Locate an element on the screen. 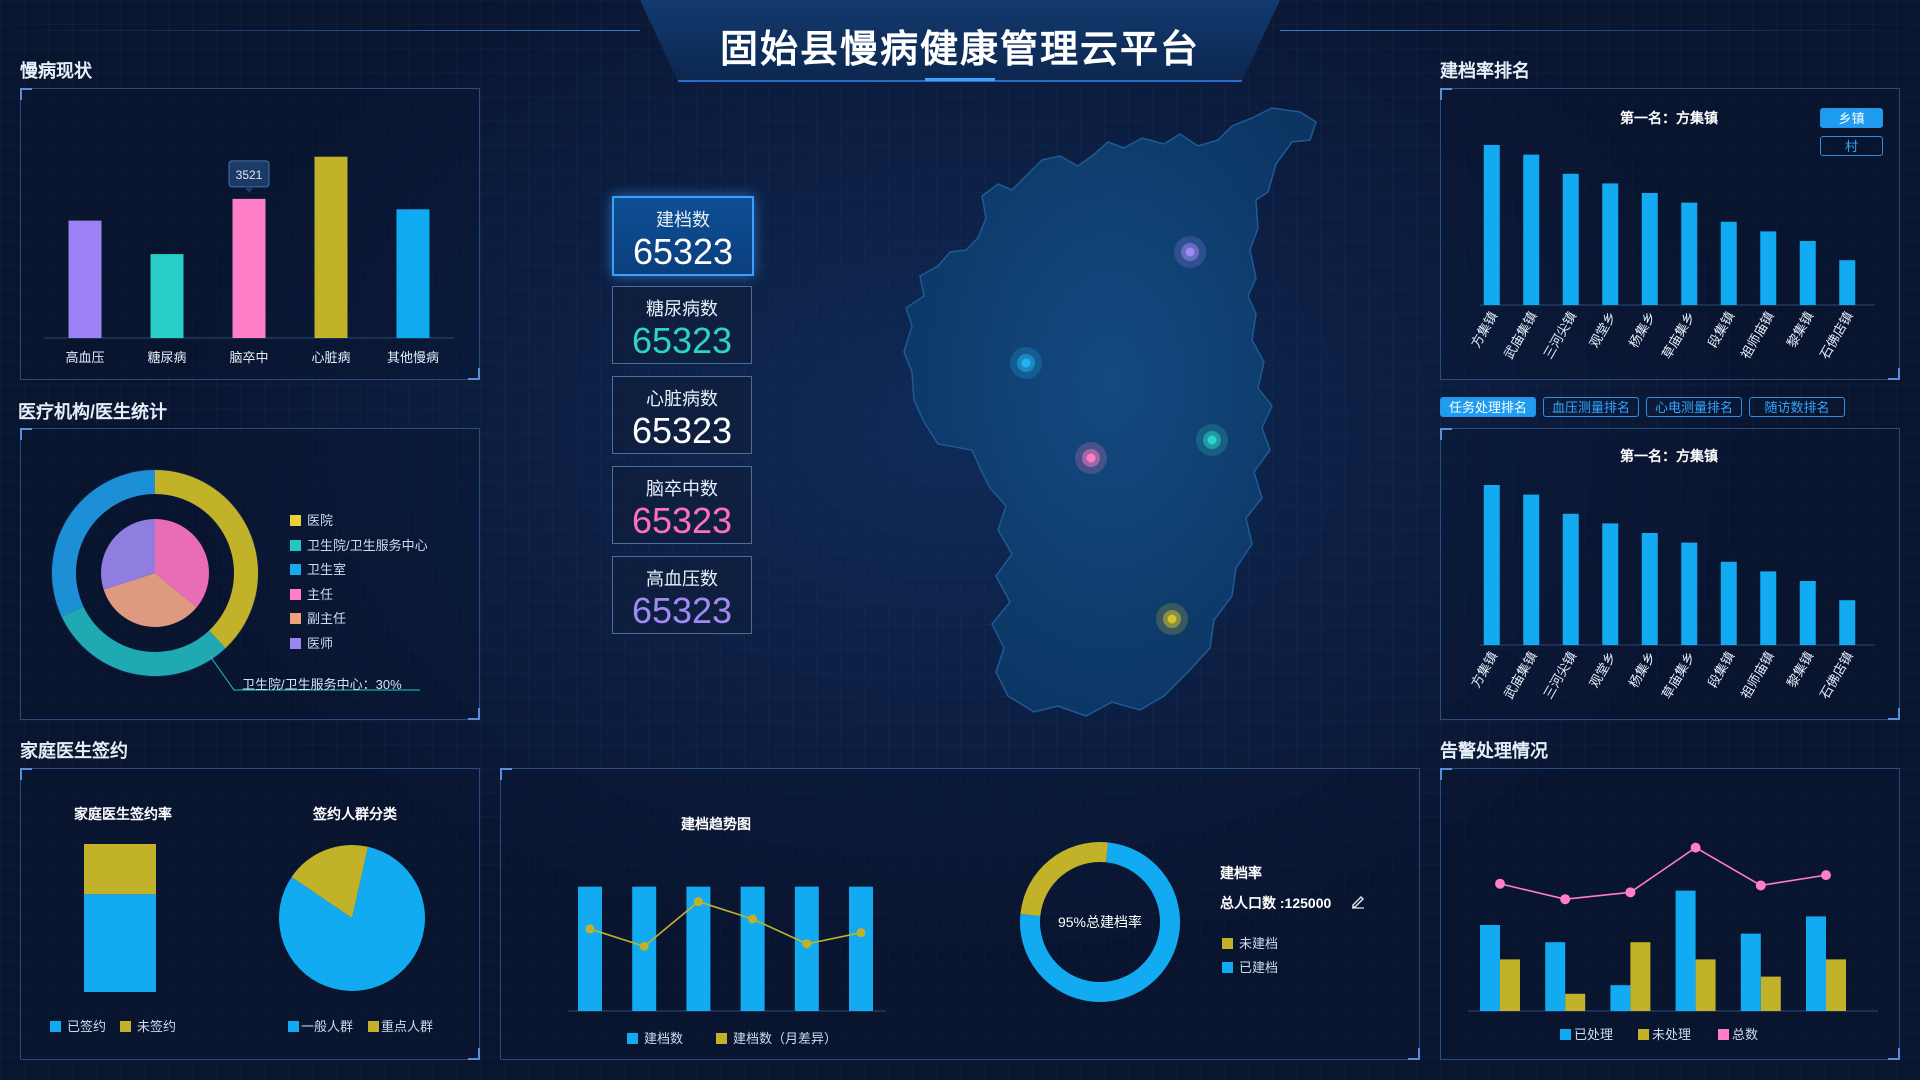 Image resolution: width=1920 pixels, height=1080 pixels. section-title-ranking: 建档率排名 is located at coordinates (1485, 71).